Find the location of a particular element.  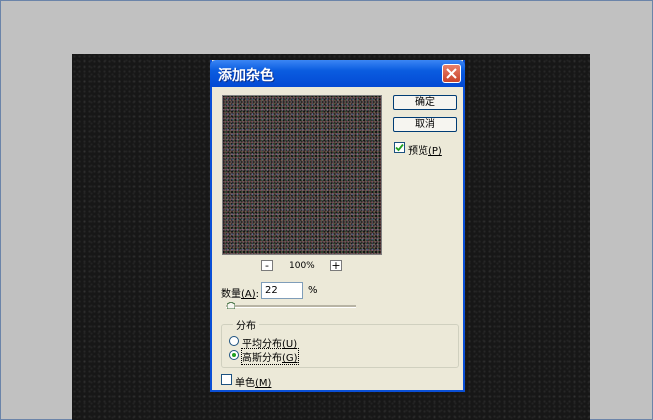

close-button is located at coordinates (451, 73).